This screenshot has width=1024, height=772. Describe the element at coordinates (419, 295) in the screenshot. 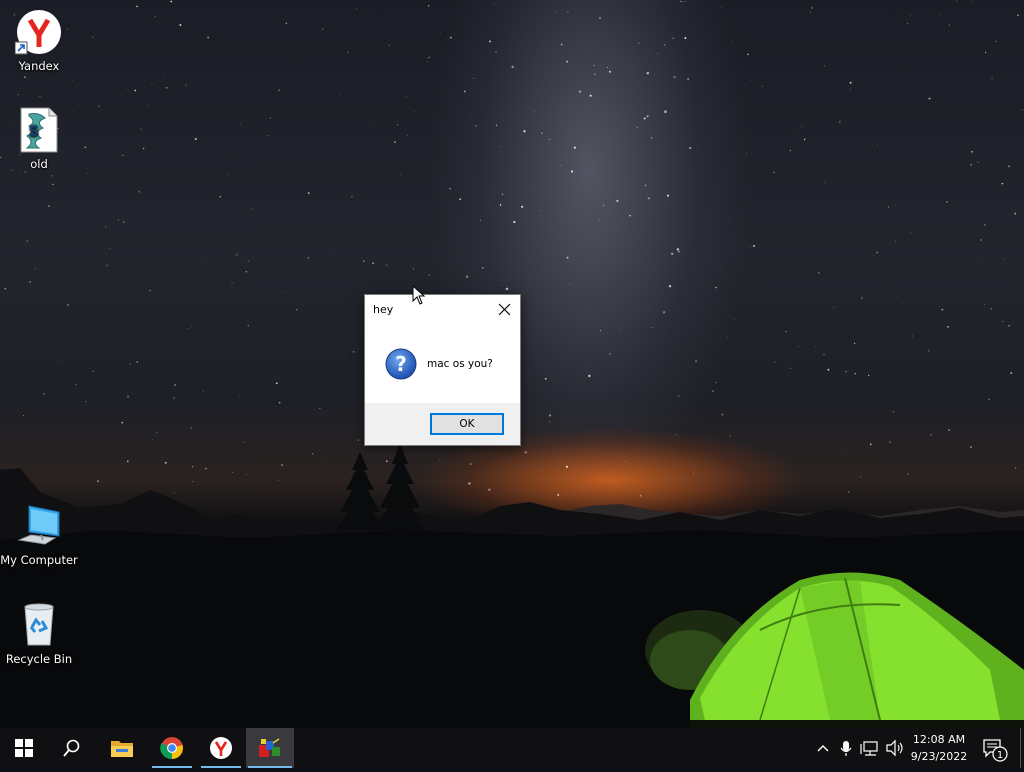

I see `mouse-cursor-icon` at that location.